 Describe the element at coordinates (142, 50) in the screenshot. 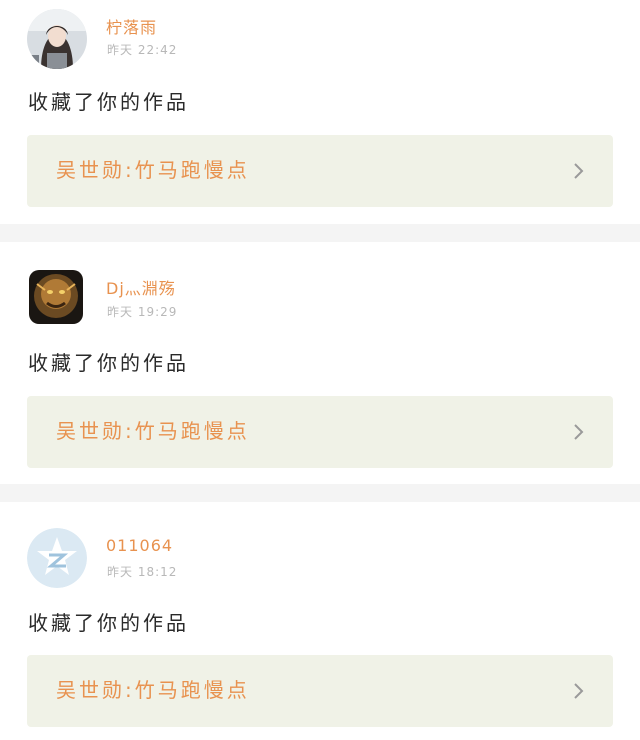

I see `timestamp: 昨天 22:42` at that location.